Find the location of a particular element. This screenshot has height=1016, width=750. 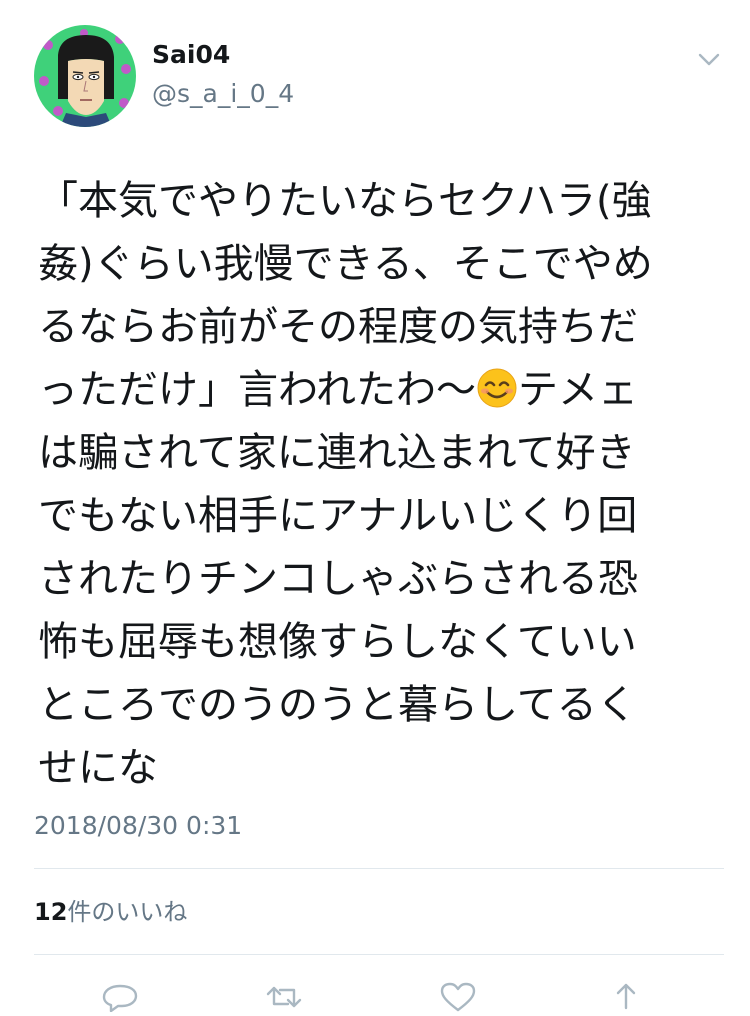

tweet-text-segment: っただけ」言われたわ〜 is located at coordinates (257, 390).